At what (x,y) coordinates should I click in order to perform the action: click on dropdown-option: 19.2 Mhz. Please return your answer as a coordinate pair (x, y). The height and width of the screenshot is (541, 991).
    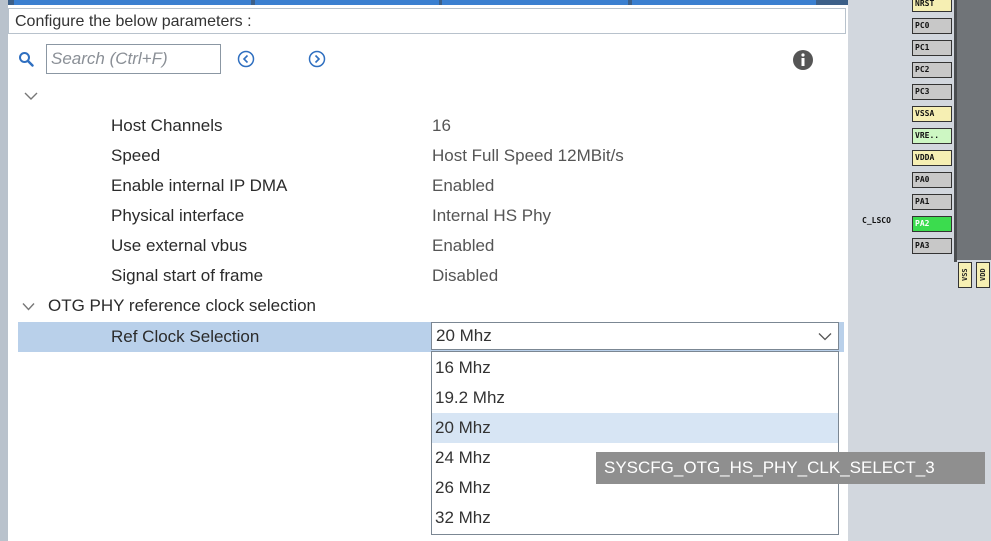
    Looking at the image, I should click on (635, 398).